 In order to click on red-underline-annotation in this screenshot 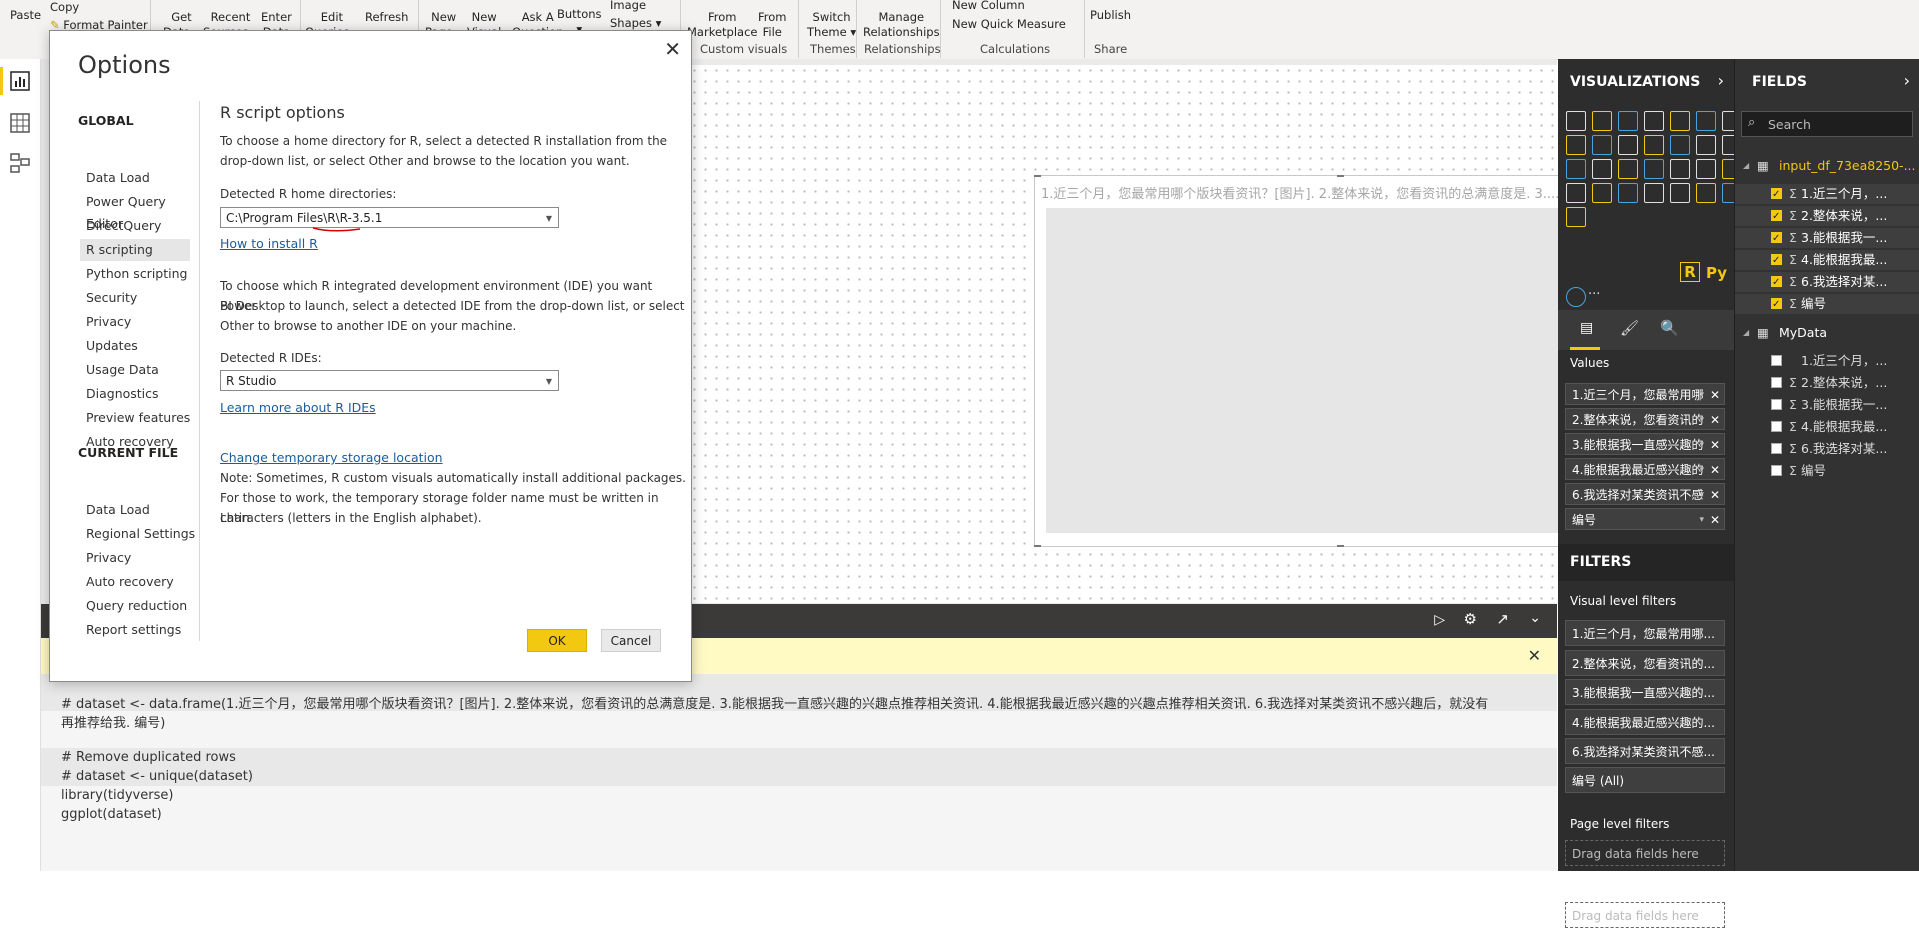, I will do `click(336, 229)`.